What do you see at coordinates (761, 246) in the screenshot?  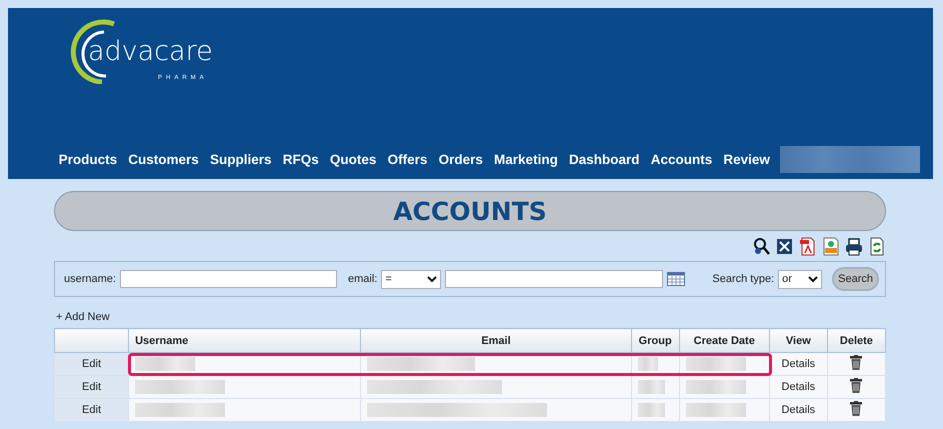 I see `search-user-icon` at bounding box center [761, 246].